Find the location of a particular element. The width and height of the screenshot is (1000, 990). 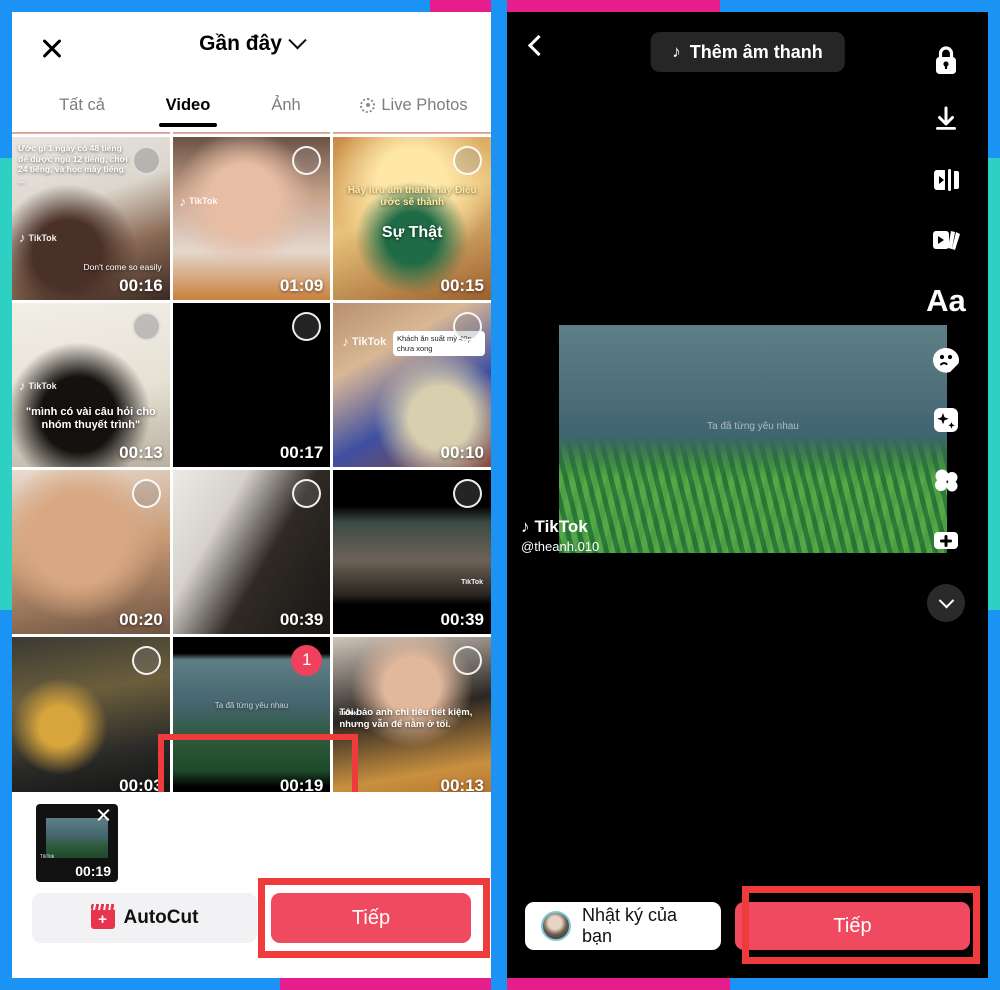

collapse-tools-button is located at coordinates (946, 603).